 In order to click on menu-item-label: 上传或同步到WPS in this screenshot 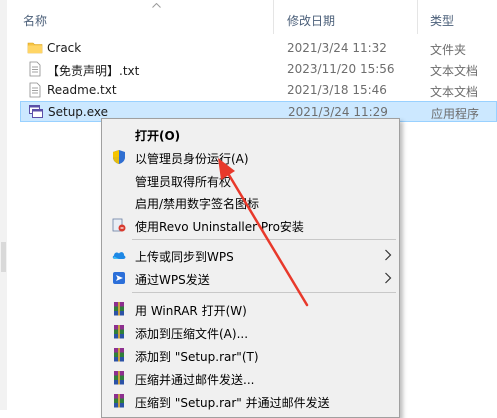, I will do `click(184, 257)`.